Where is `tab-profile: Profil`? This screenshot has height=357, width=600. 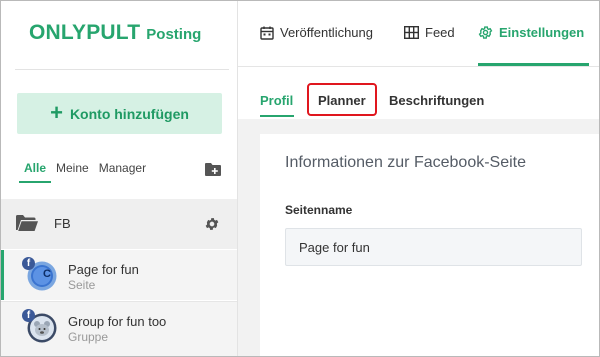
tab-profile: Profil is located at coordinates (276, 100).